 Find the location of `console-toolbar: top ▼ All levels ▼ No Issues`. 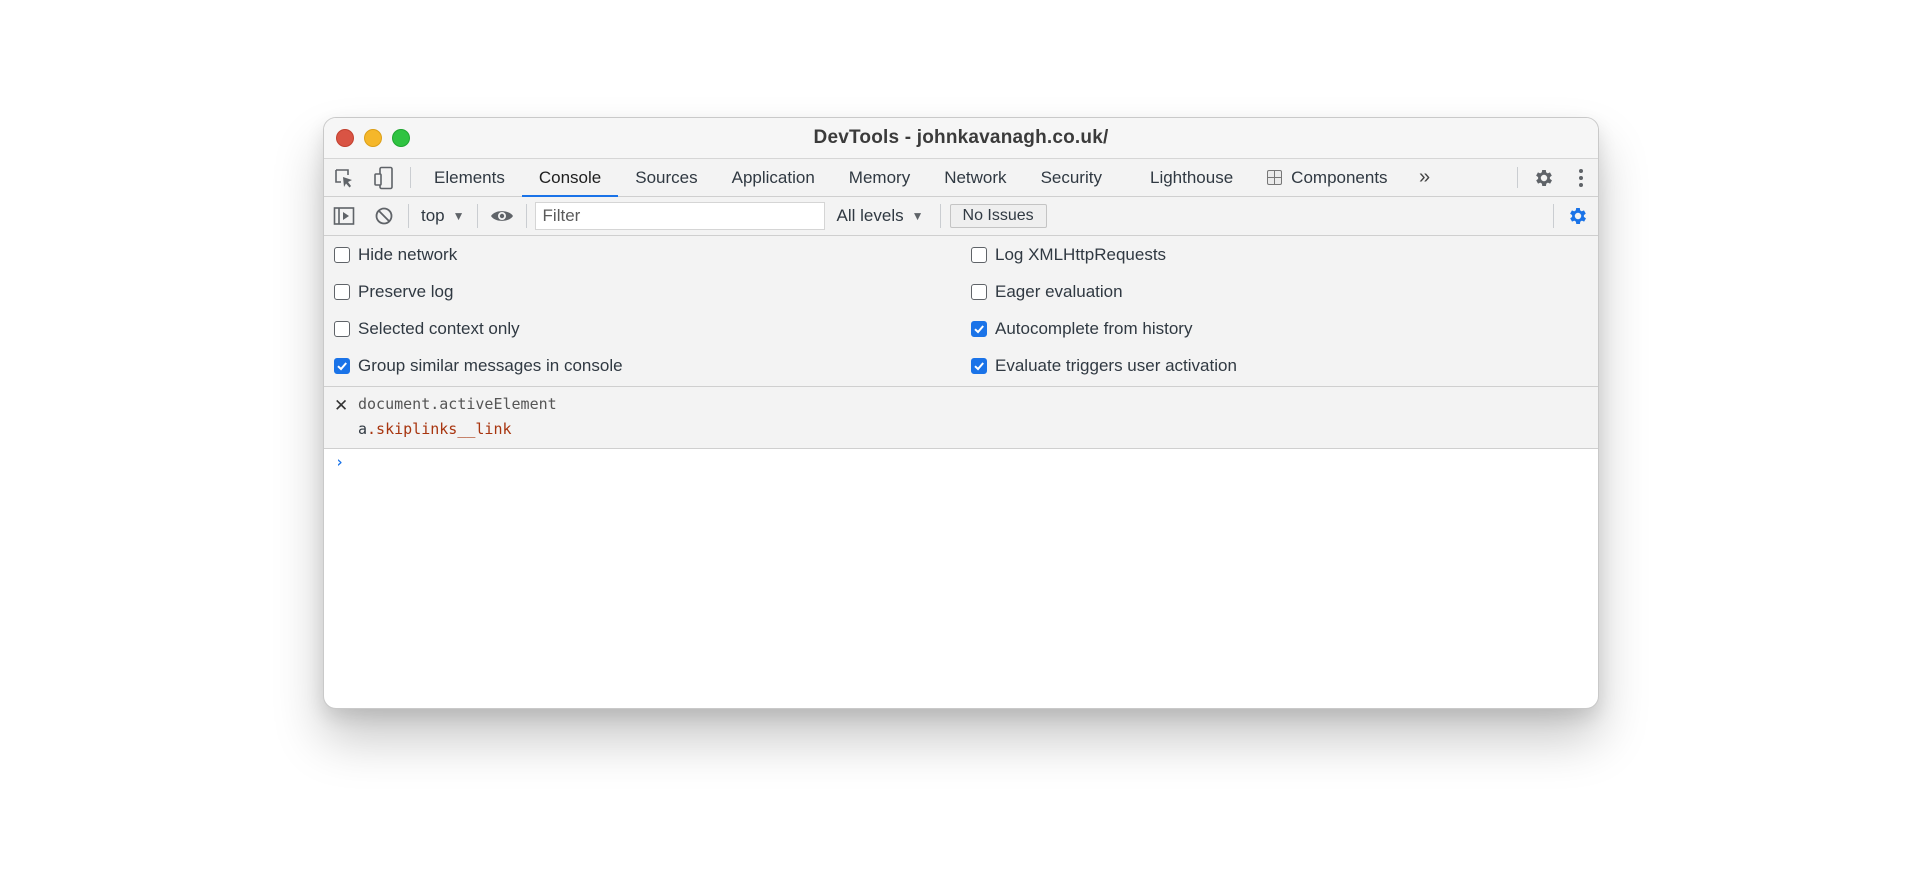

console-toolbar: top ▼ All levels ▼ No Issues is located at coordinates (961, 216).